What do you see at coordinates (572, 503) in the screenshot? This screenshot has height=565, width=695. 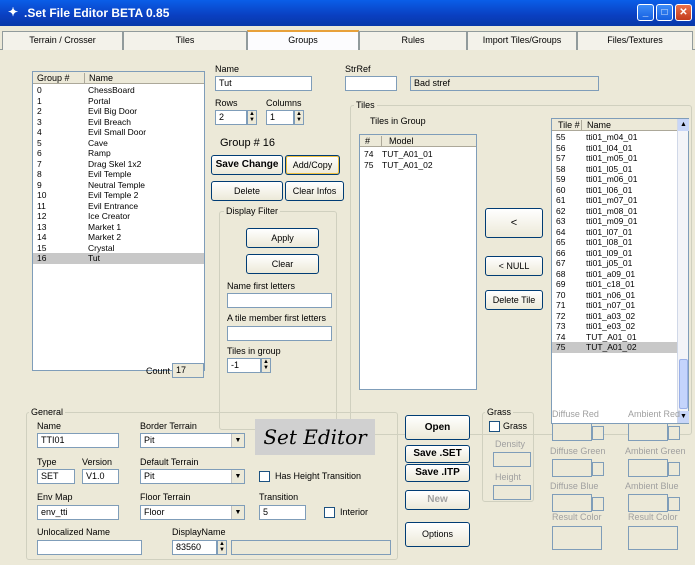 I see `diffuse-blue-field` at bounding box center [572, 503].